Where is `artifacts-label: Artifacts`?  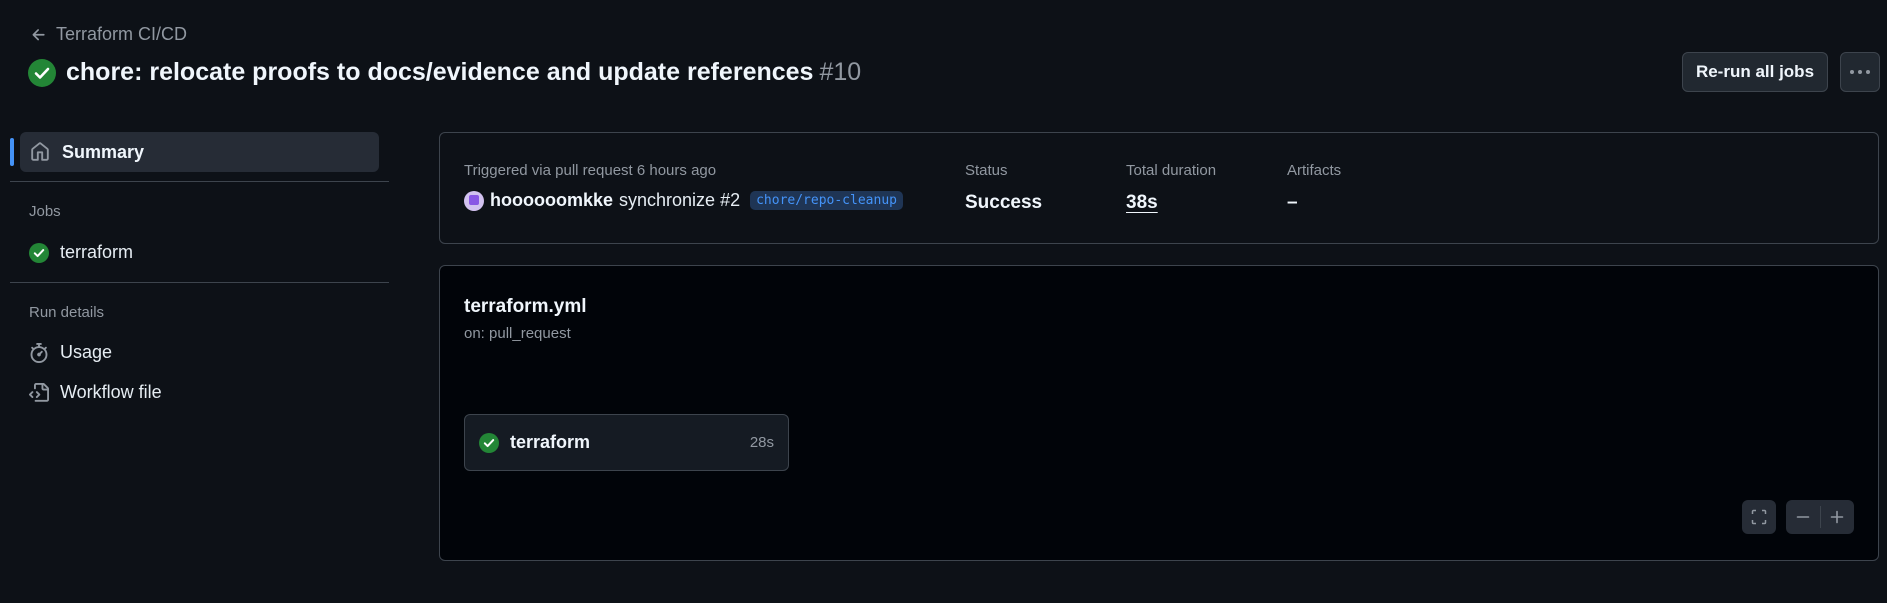 artifacts-label: Artifacts is located at coordinates (1314, 170).